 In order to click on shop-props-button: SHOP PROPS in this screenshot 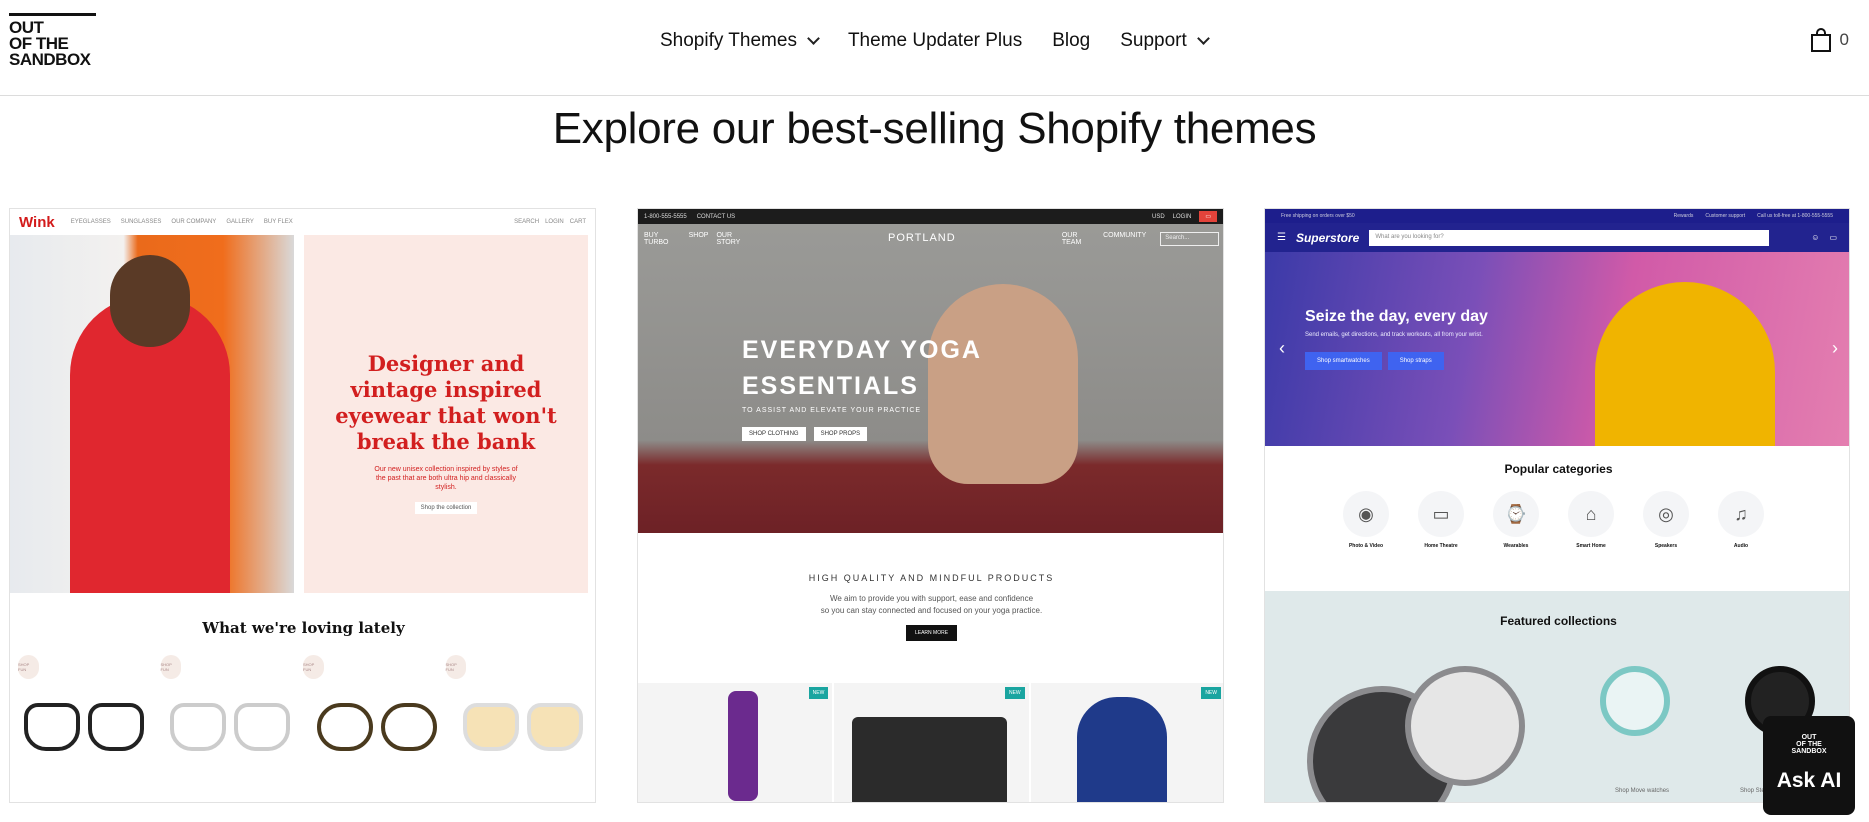, I will do `click(840, 434)`.